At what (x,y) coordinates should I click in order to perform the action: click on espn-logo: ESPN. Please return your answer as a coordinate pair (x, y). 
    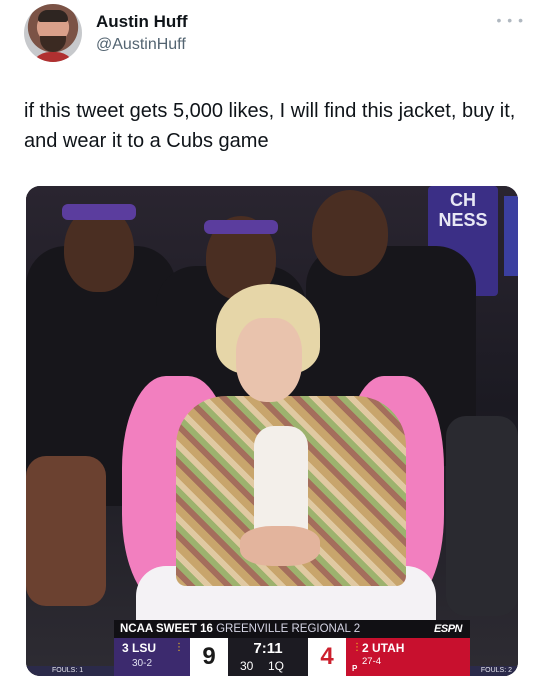
    Looking at the image, I should click on (448, 629).